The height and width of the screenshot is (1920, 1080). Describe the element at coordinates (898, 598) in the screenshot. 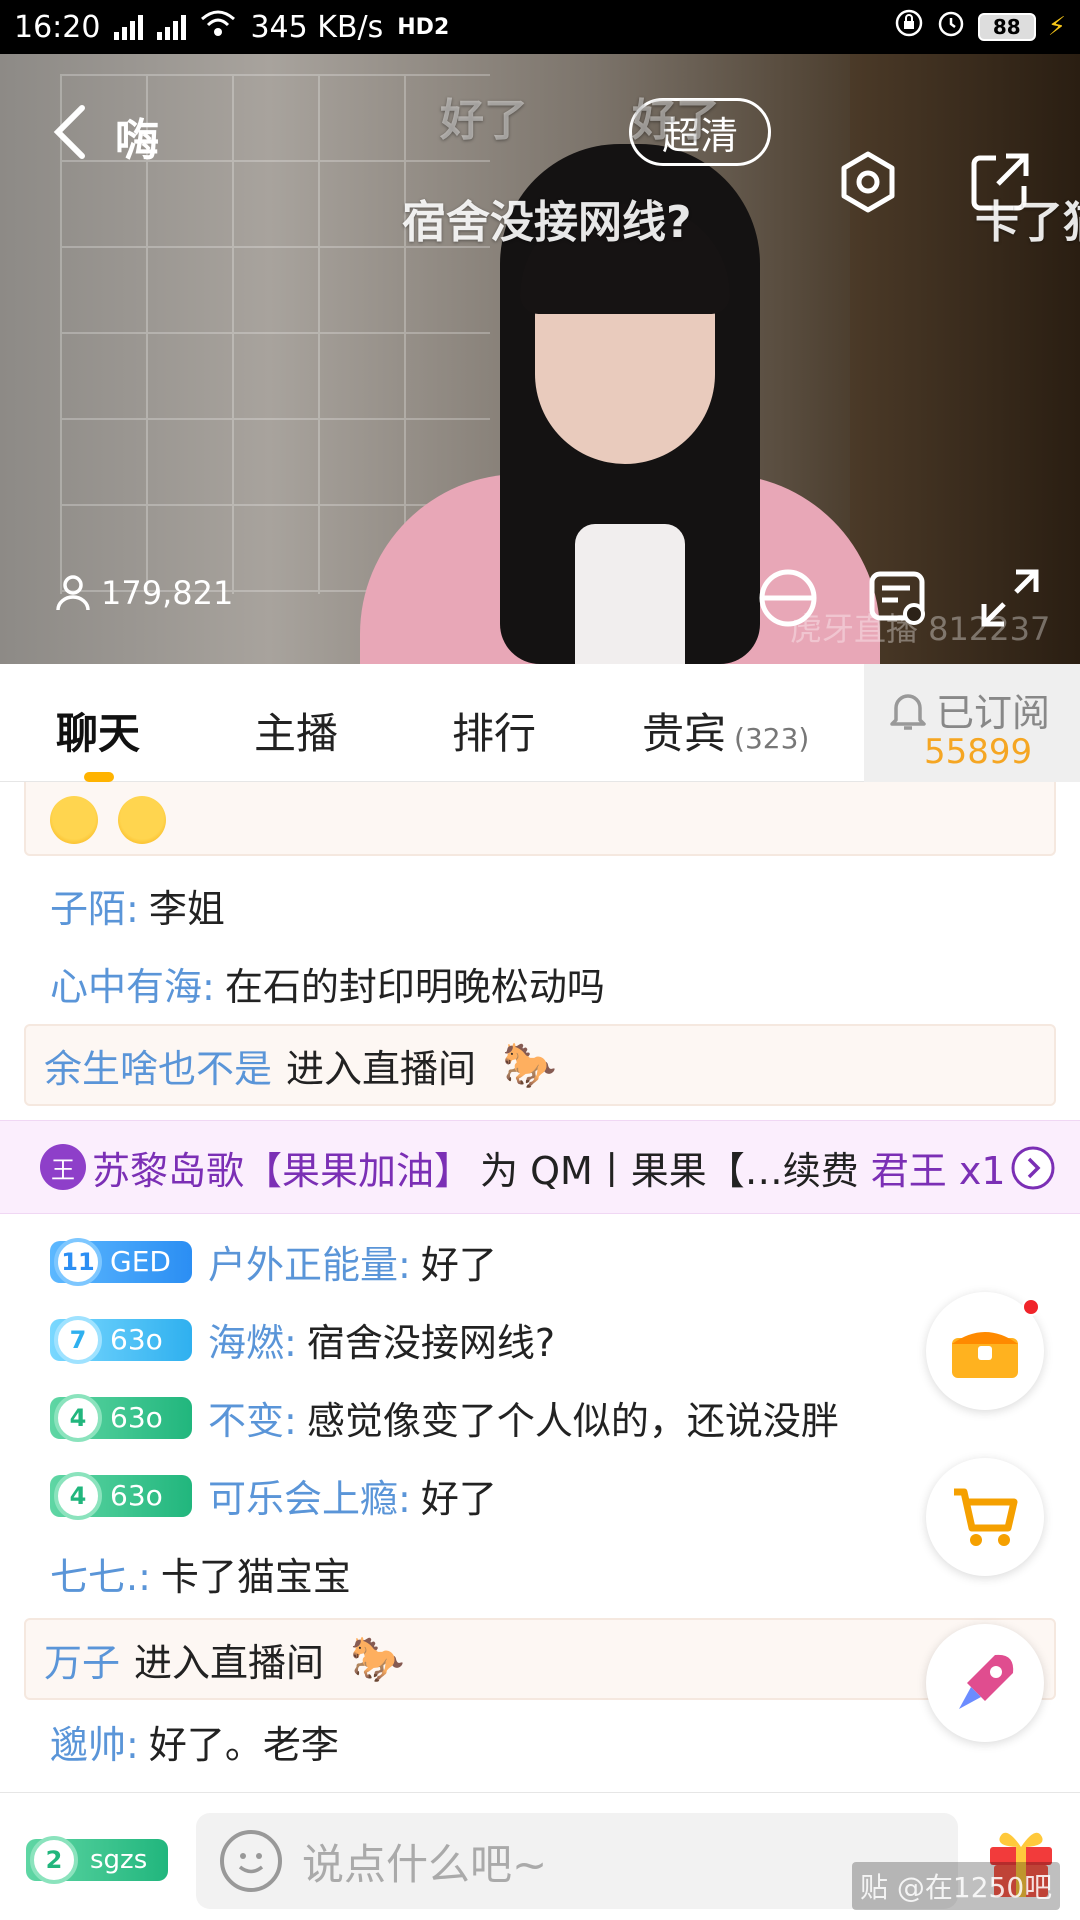

I see `danmu-settings-icon` at that location.